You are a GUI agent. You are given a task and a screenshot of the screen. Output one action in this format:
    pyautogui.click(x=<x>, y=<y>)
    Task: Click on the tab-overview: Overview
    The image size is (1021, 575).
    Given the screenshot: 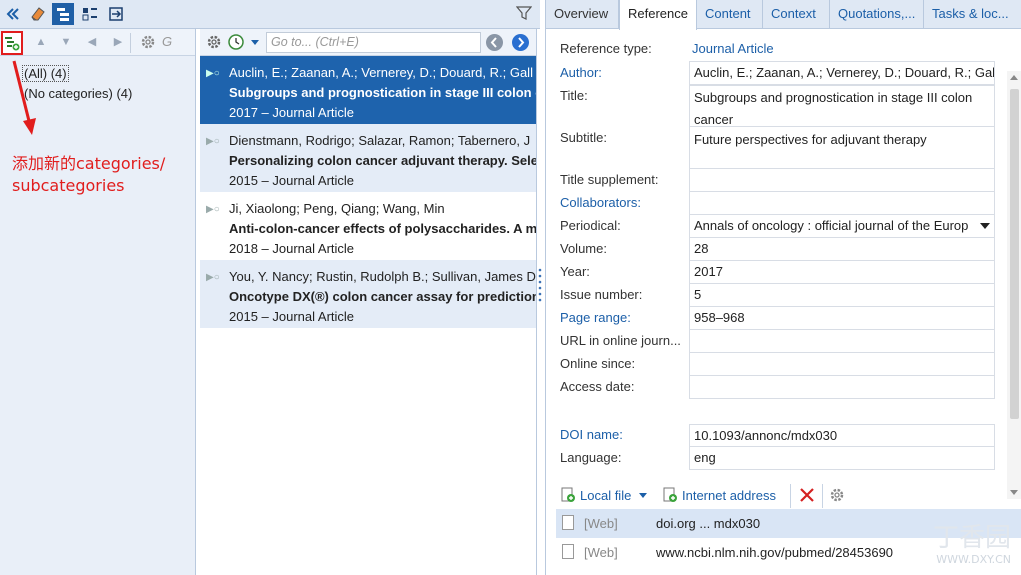 What is the action you would take?
    pyautogui.click(x=582, y=14)
    